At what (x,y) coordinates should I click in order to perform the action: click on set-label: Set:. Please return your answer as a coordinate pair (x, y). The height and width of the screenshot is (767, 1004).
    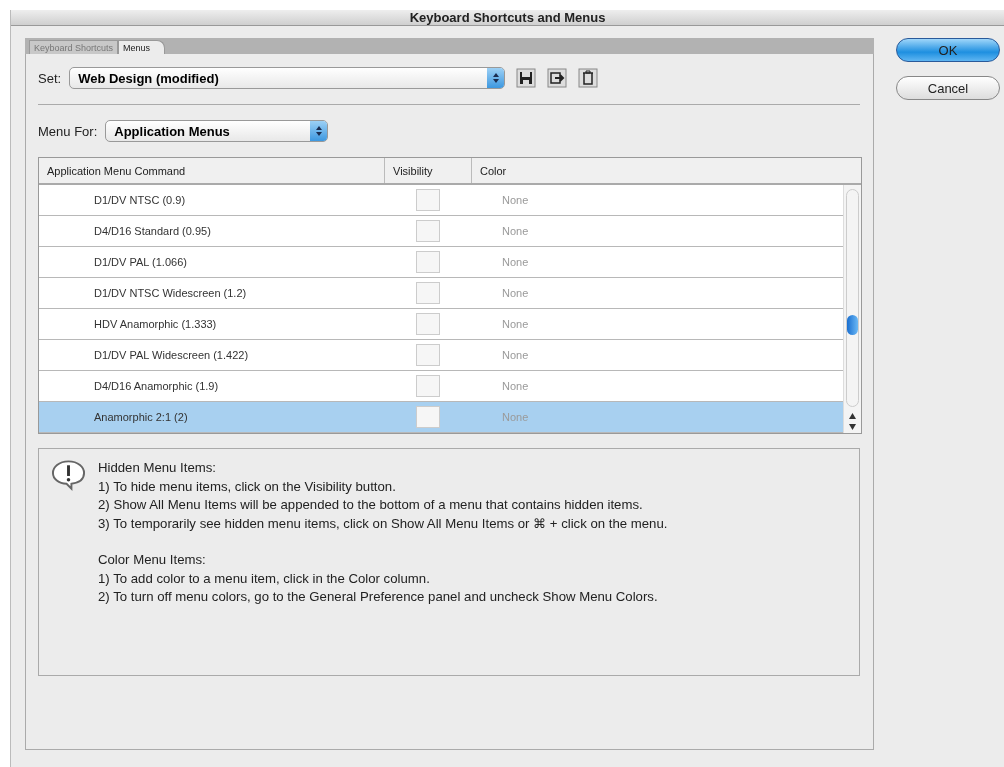
    Looking at the image, I should click on (50, 78).